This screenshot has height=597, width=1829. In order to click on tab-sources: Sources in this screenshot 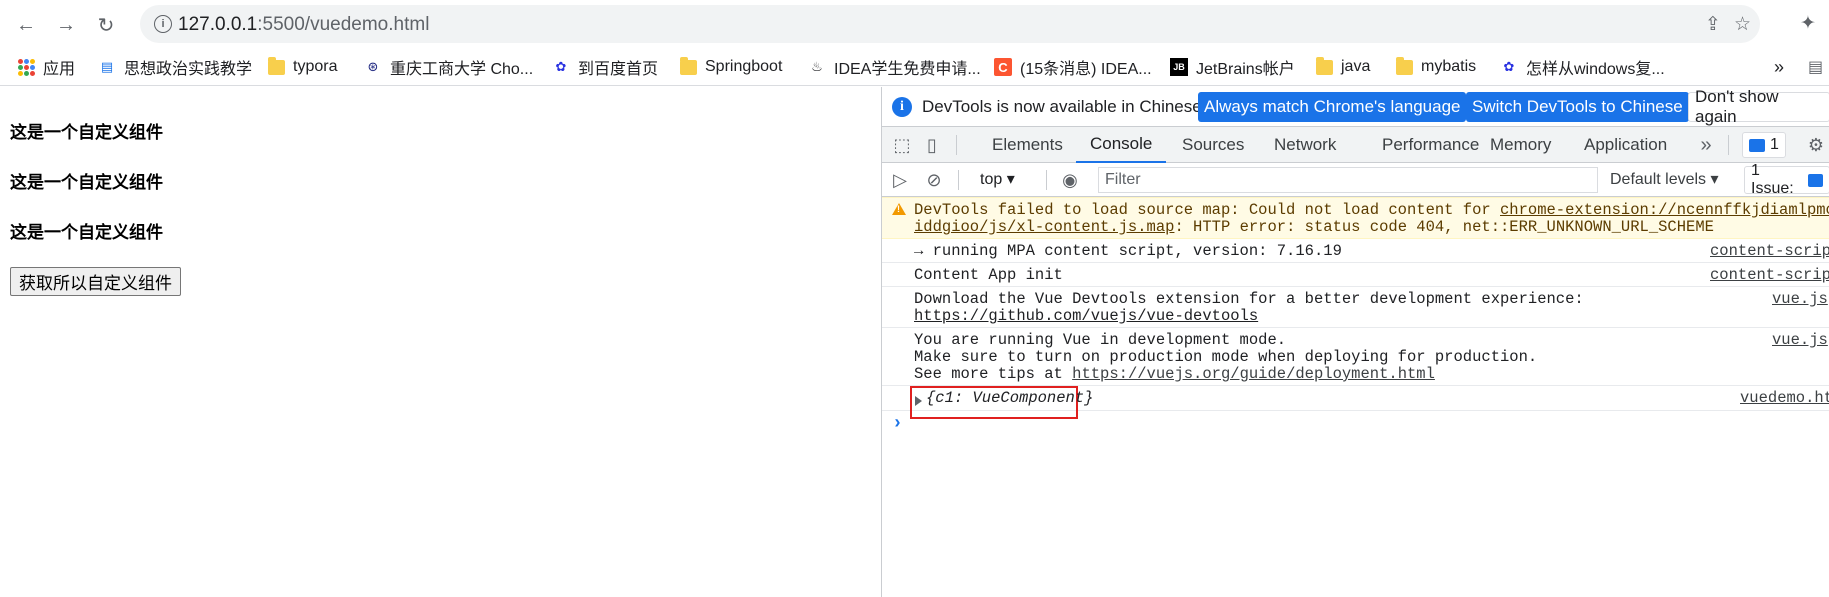, I will do `click(1213, 145)`.